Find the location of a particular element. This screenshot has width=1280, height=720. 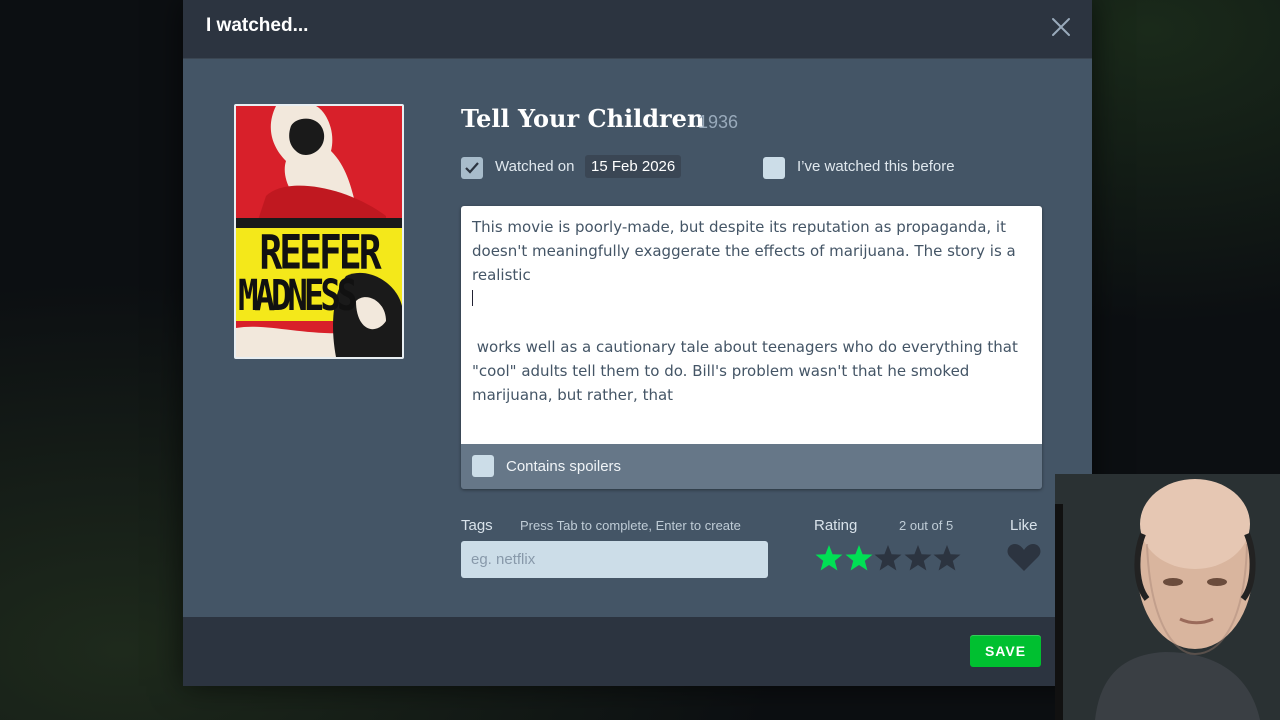

webcam-person is located at coordinates (1167, 597).